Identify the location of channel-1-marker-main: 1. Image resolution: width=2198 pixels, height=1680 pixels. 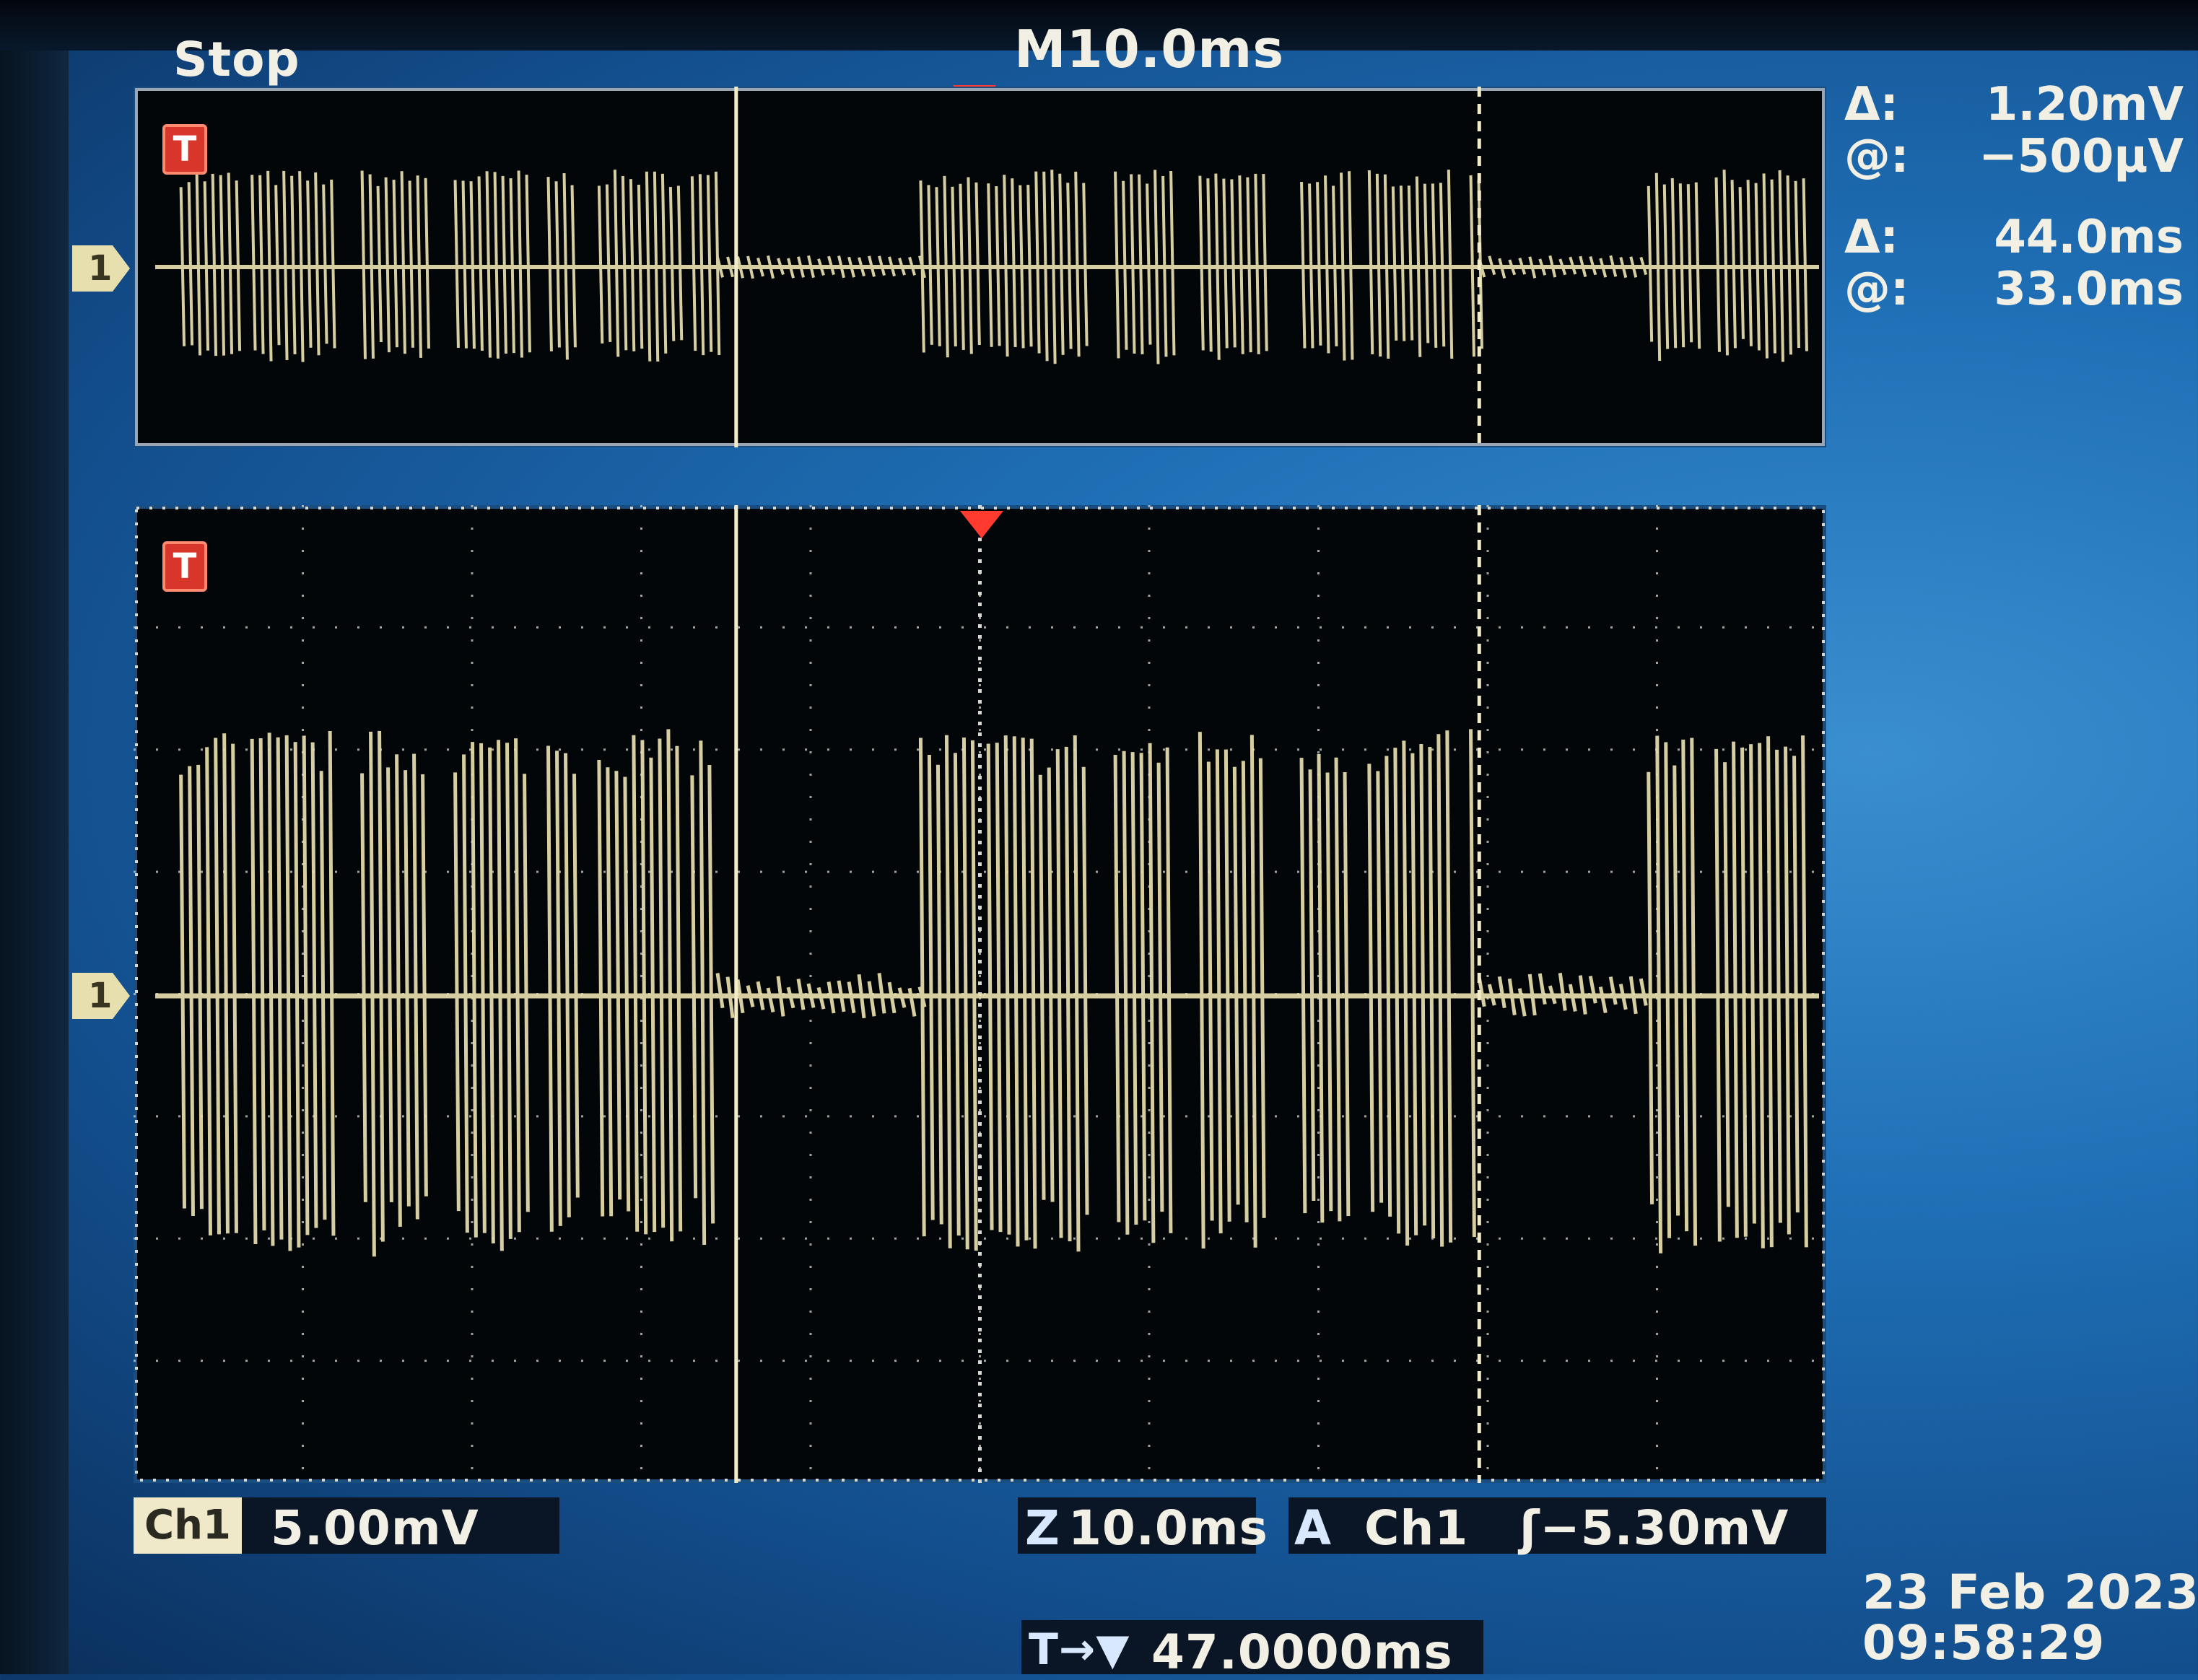
(101, 996).